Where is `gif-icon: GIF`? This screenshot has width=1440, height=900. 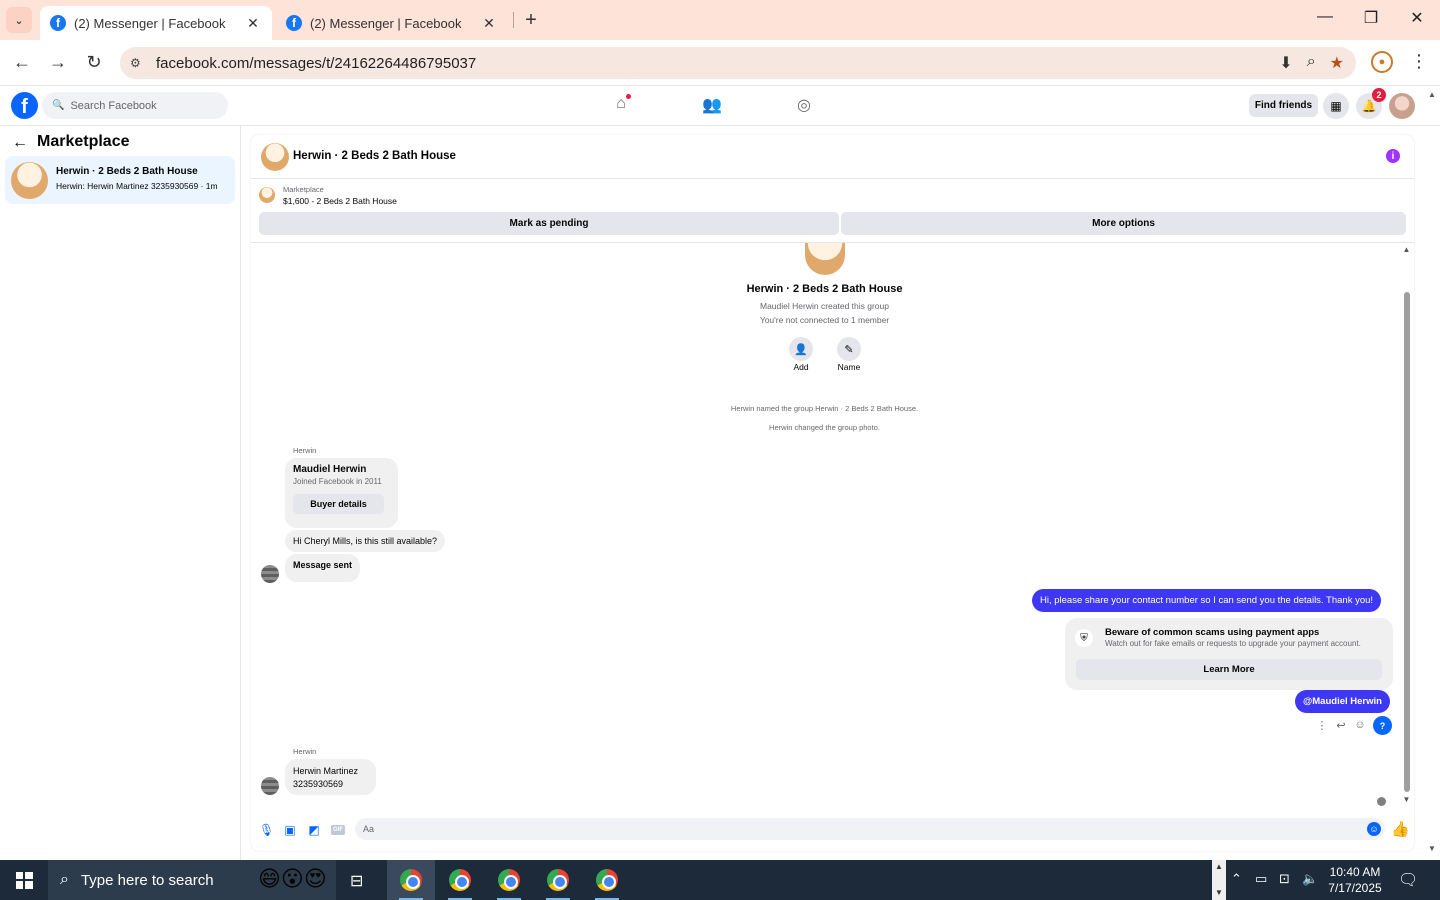
gif-icon: GIF is located at coordinates (338, 830).